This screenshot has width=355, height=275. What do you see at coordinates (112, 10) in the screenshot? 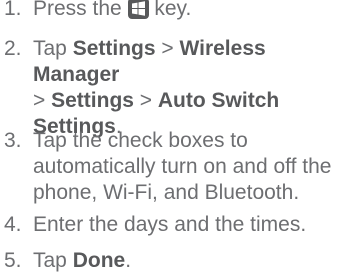
I see `step-text: Press the key.` at bounding box center [112, 10].